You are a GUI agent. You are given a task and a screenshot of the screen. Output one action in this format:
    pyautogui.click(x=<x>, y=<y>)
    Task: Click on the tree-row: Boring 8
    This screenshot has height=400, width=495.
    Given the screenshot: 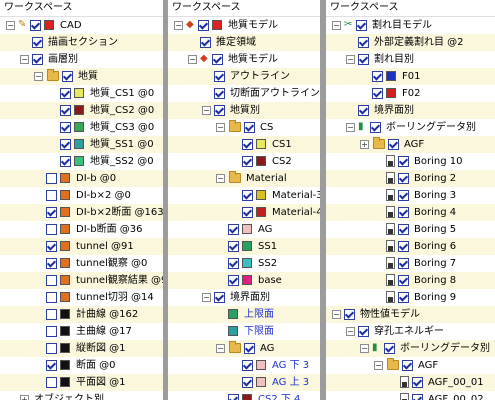 What is the action you would take?
    pyautogui.click(x=410, y=280)
    